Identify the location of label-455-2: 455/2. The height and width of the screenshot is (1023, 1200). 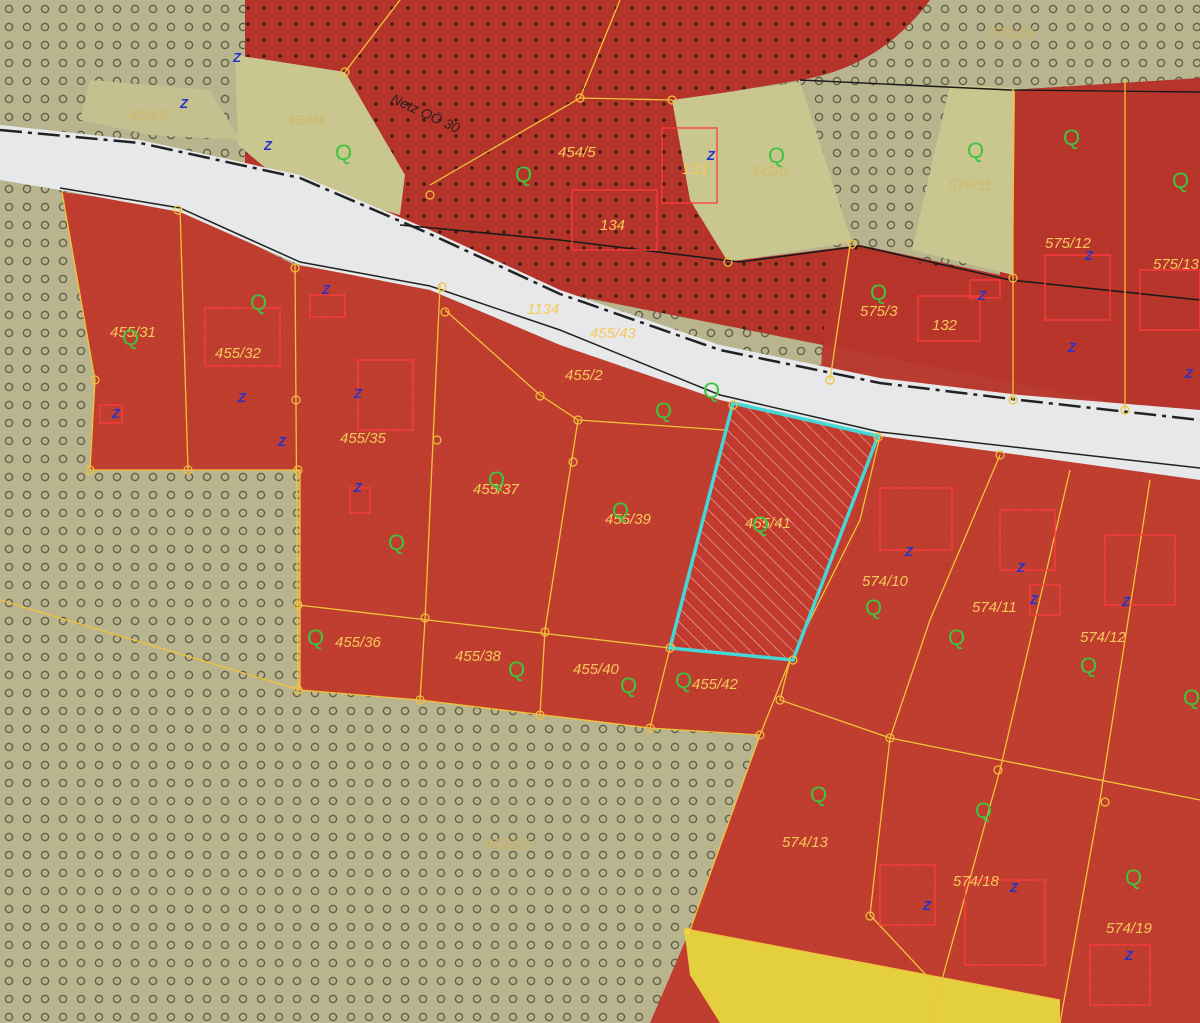
(584, 375).